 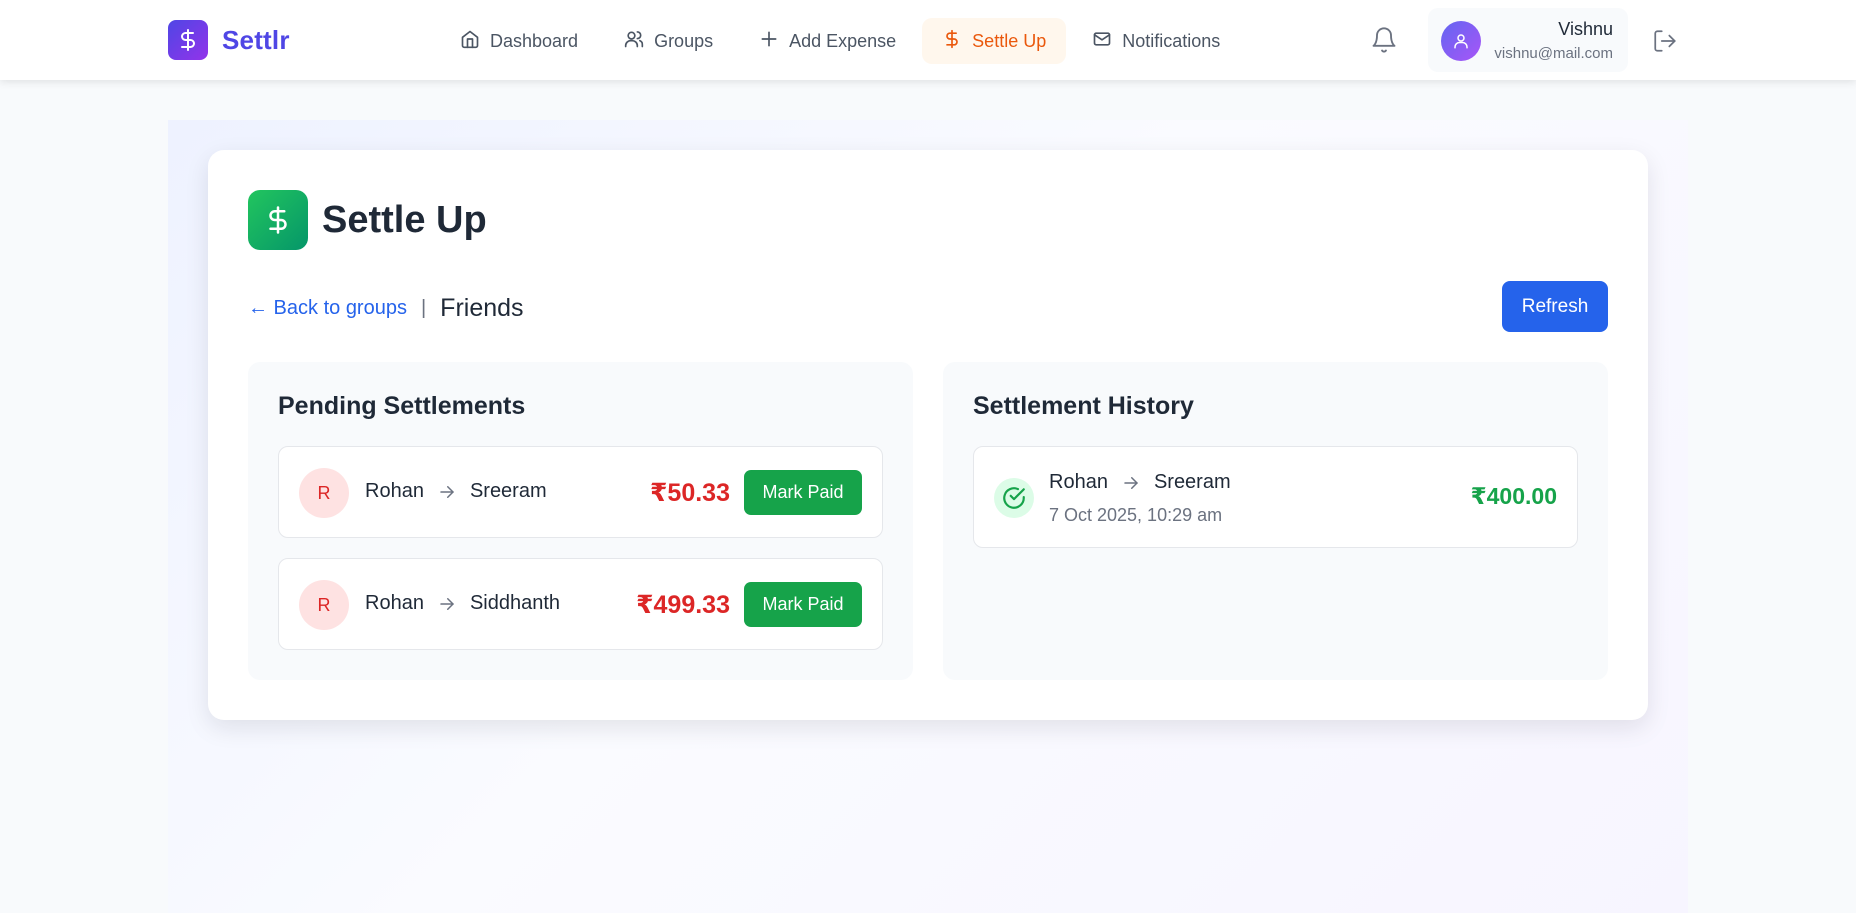 What do you see at coordinates (515, 603) in the screenshot?
I see `payee-name: Siddhanth` at bounding box center [515, 603].